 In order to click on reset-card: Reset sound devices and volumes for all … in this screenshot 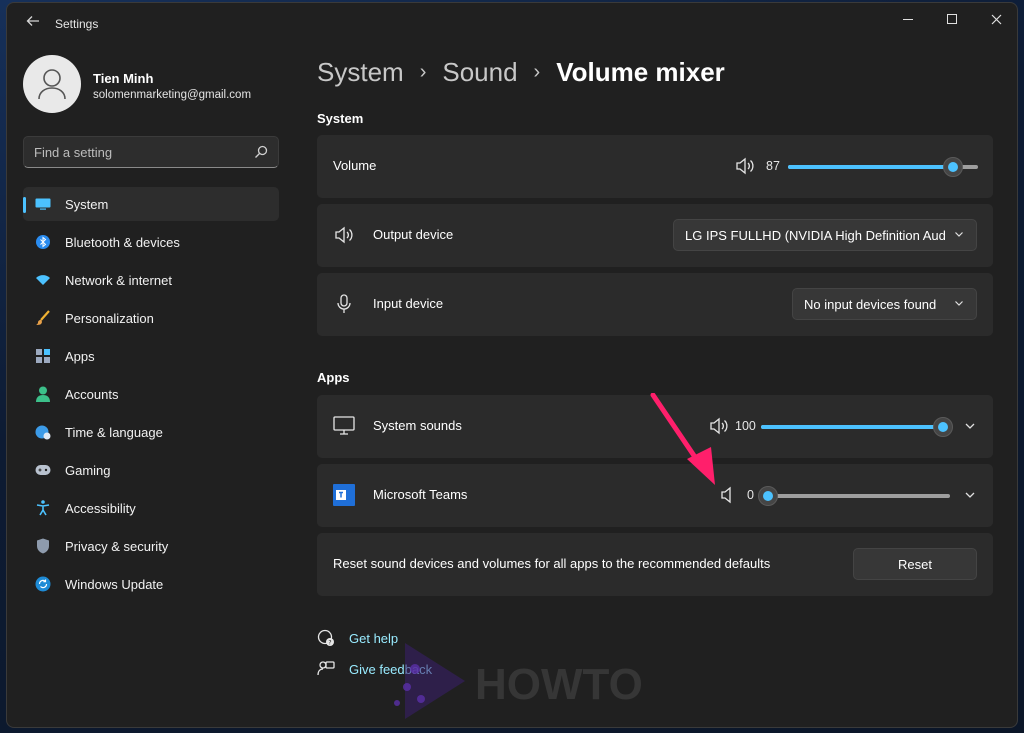, I will do `click(655, 564)`.